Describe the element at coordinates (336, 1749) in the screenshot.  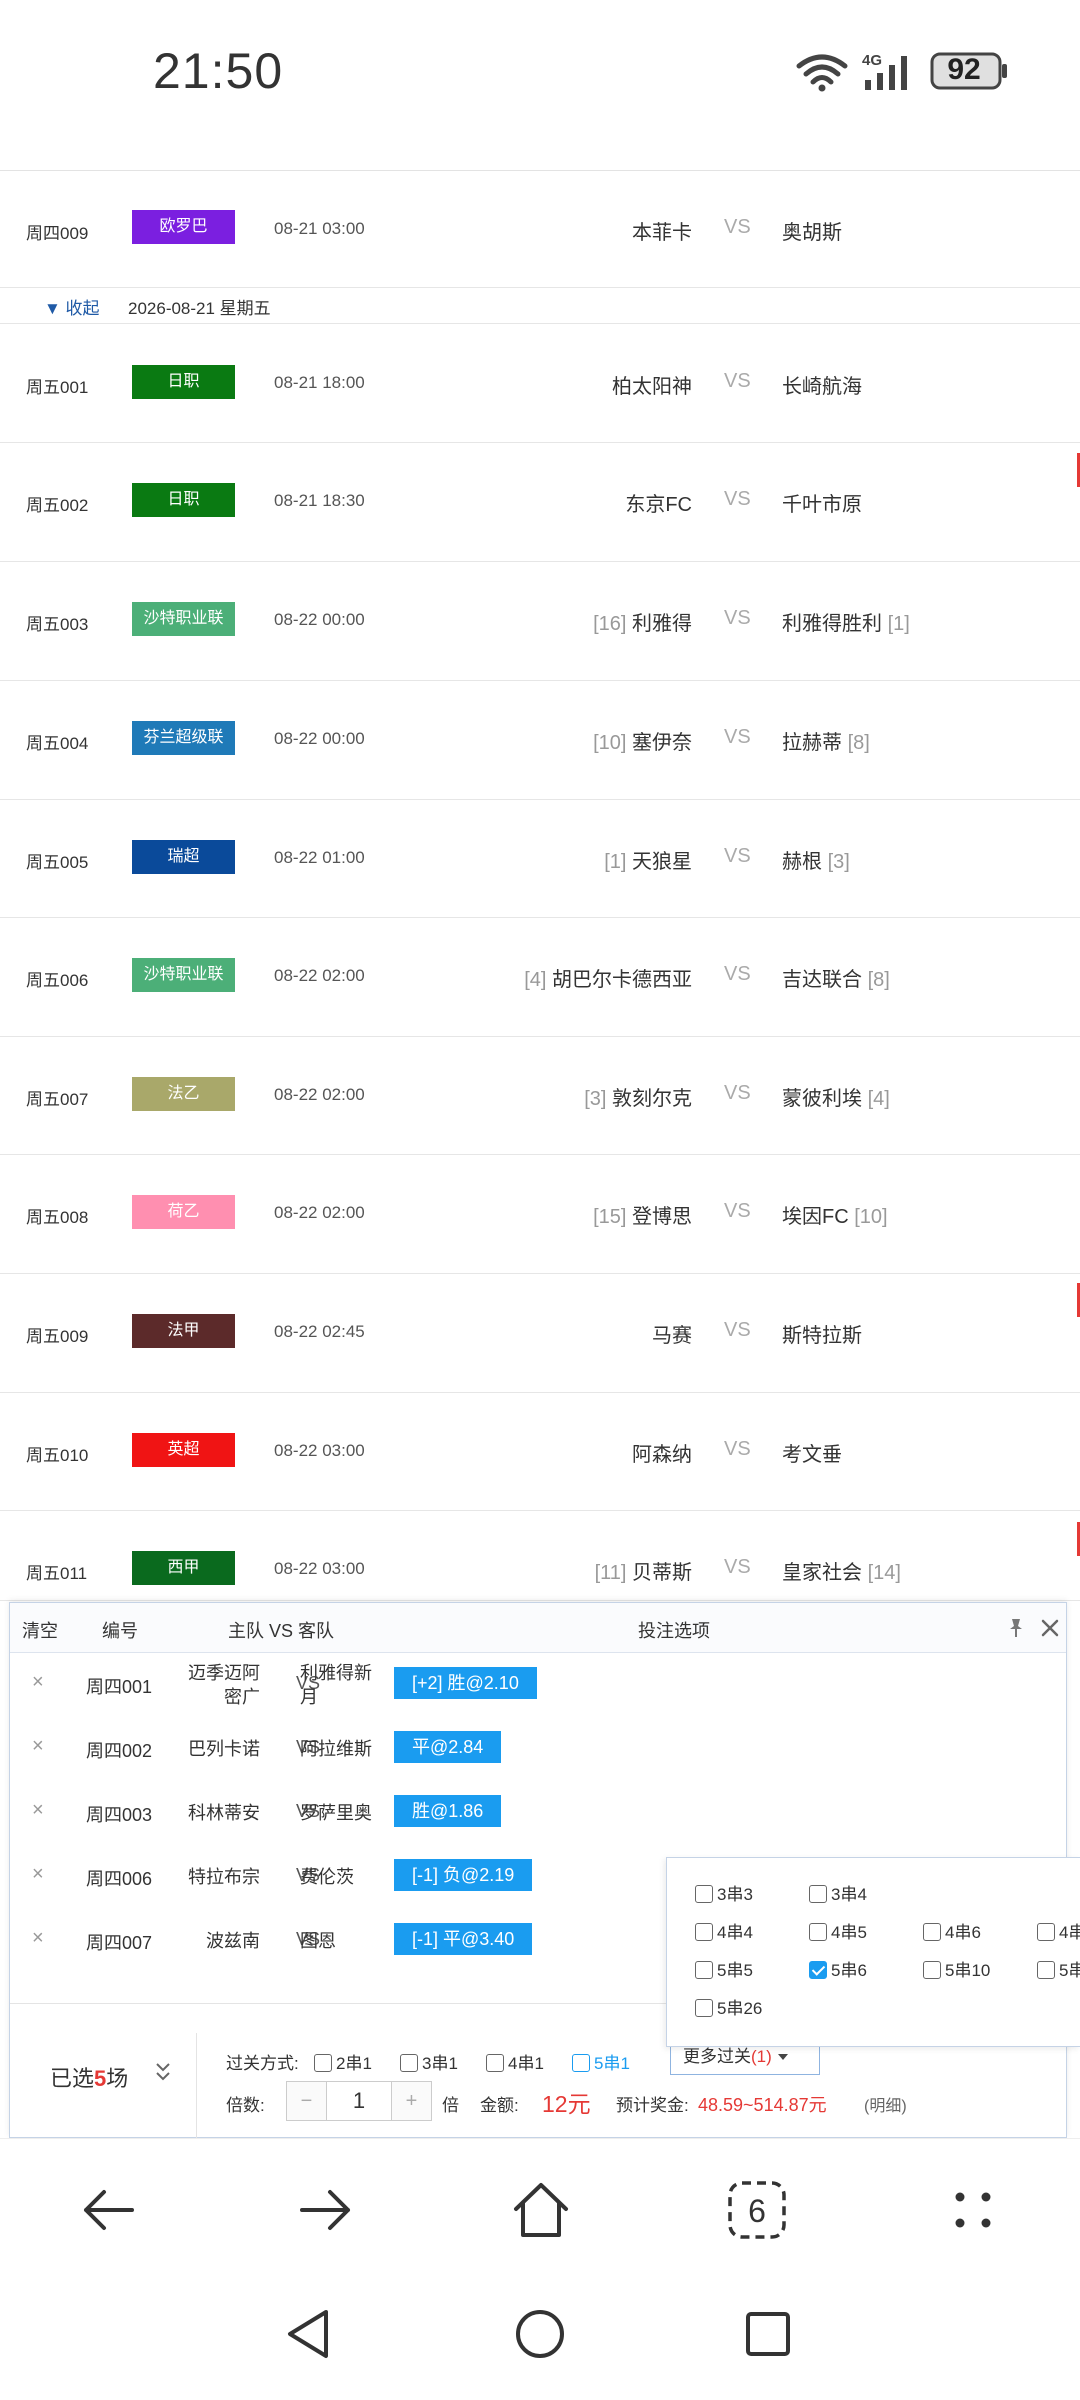
I see `slip-away: 阿拉维斯` at that location.